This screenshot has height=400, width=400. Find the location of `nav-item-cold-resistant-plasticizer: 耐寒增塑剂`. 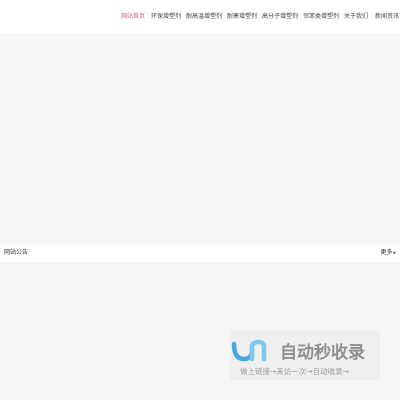

nav-item-cold-resistant-plasticizer: 耐寒增塑剂 is located at coordinates (242, 17).